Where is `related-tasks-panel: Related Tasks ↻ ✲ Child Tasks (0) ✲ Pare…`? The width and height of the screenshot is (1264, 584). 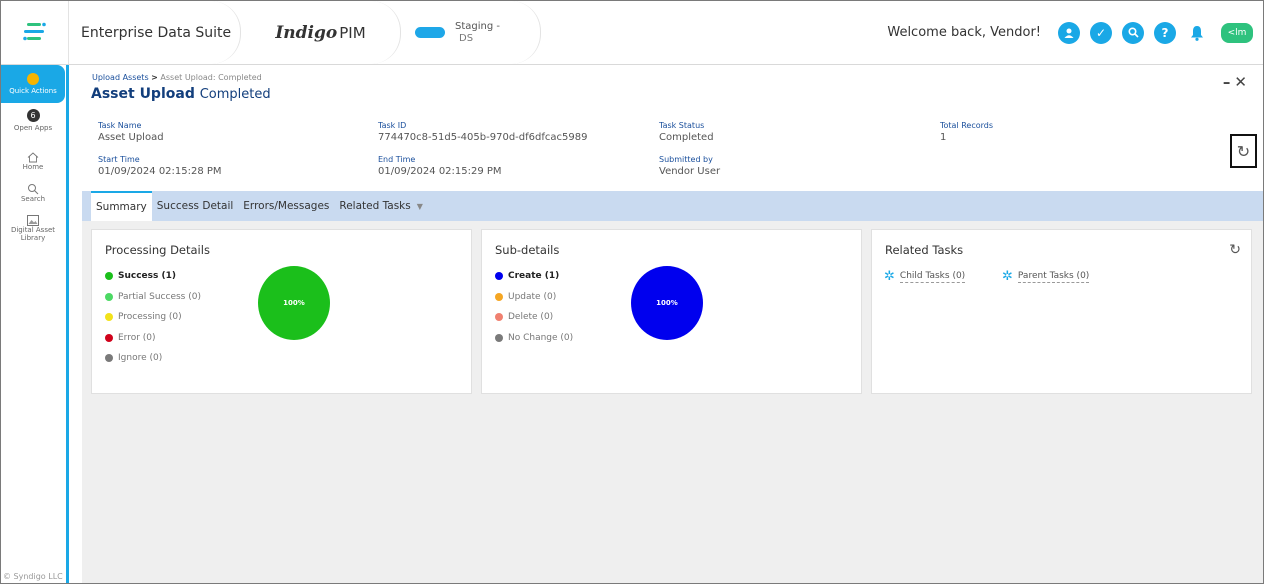 related-tasks-panel: Related Tasks ↻ ✲ Child Tasks (0) ✲ Pare… is located at coordinates (1061, 311).